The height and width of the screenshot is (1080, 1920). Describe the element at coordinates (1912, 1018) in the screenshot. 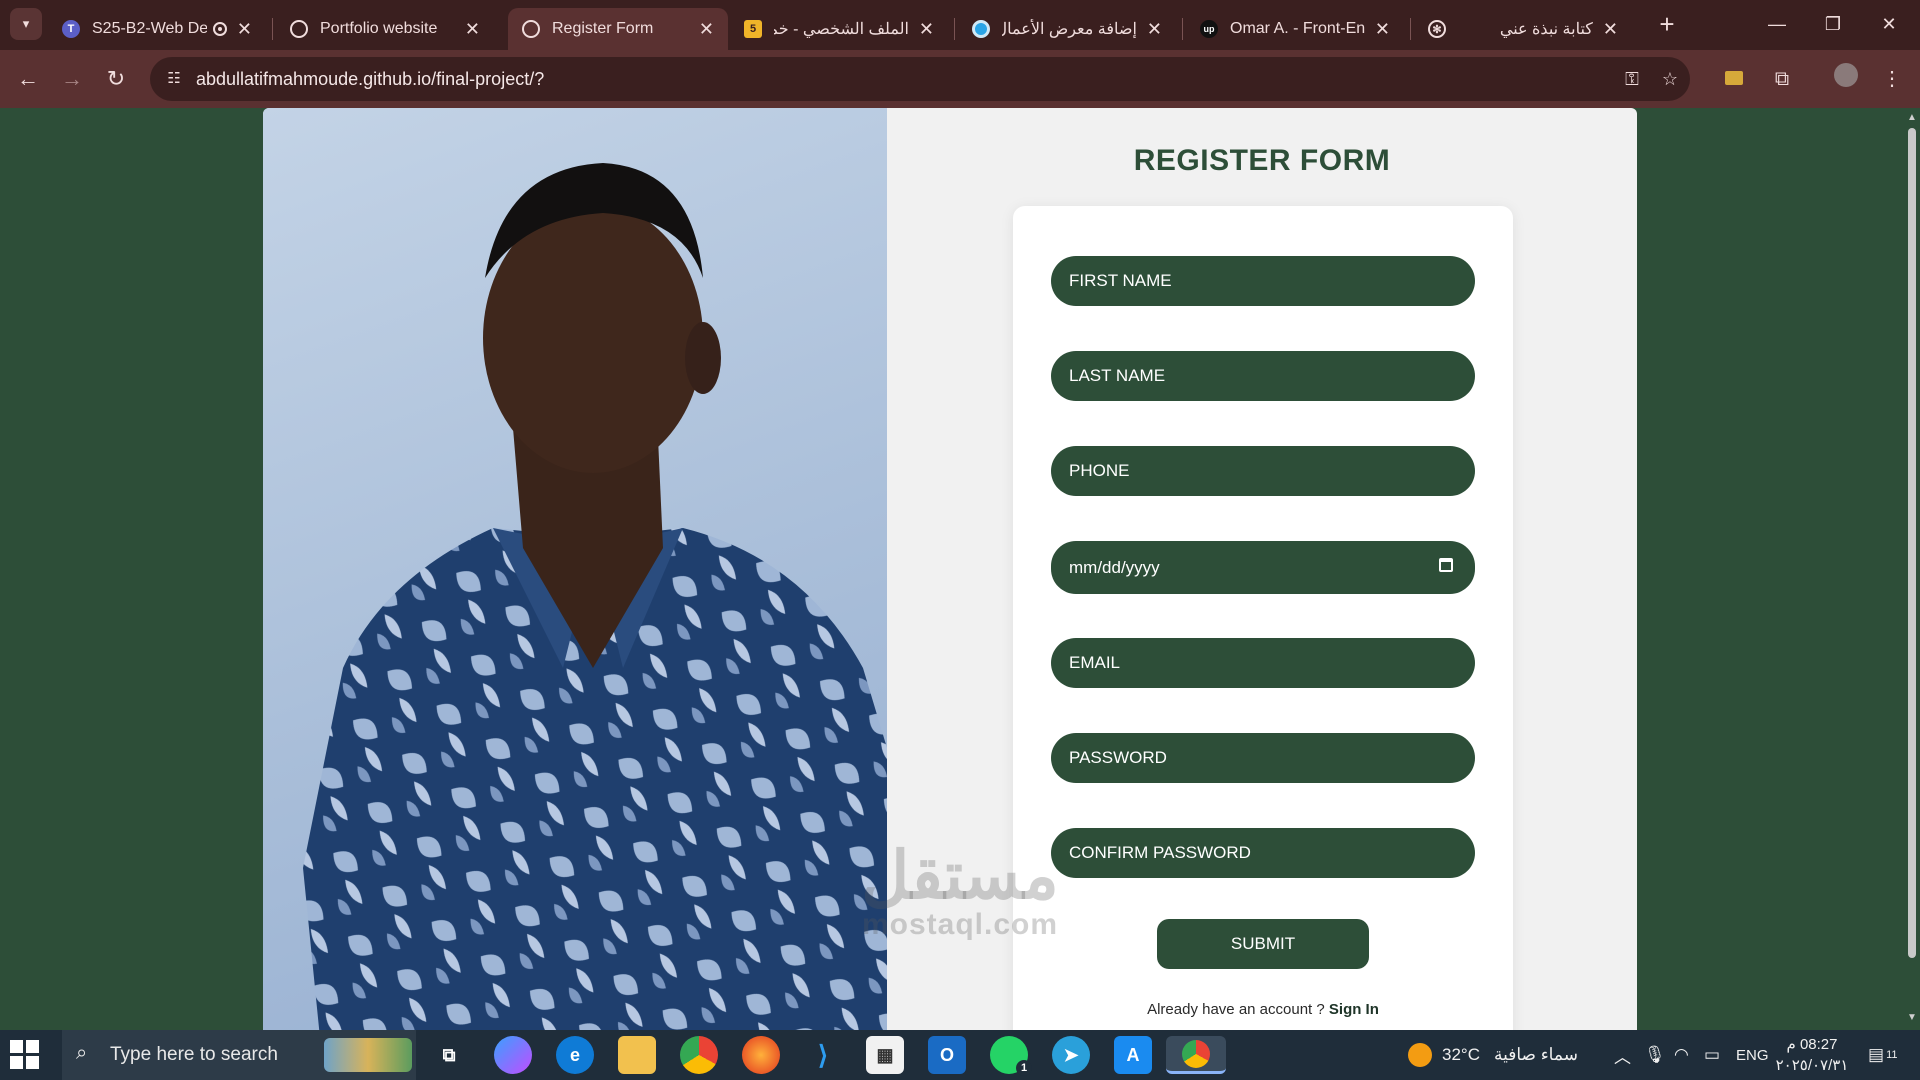

I see `scroll-down-arrow: ▼` at that location.